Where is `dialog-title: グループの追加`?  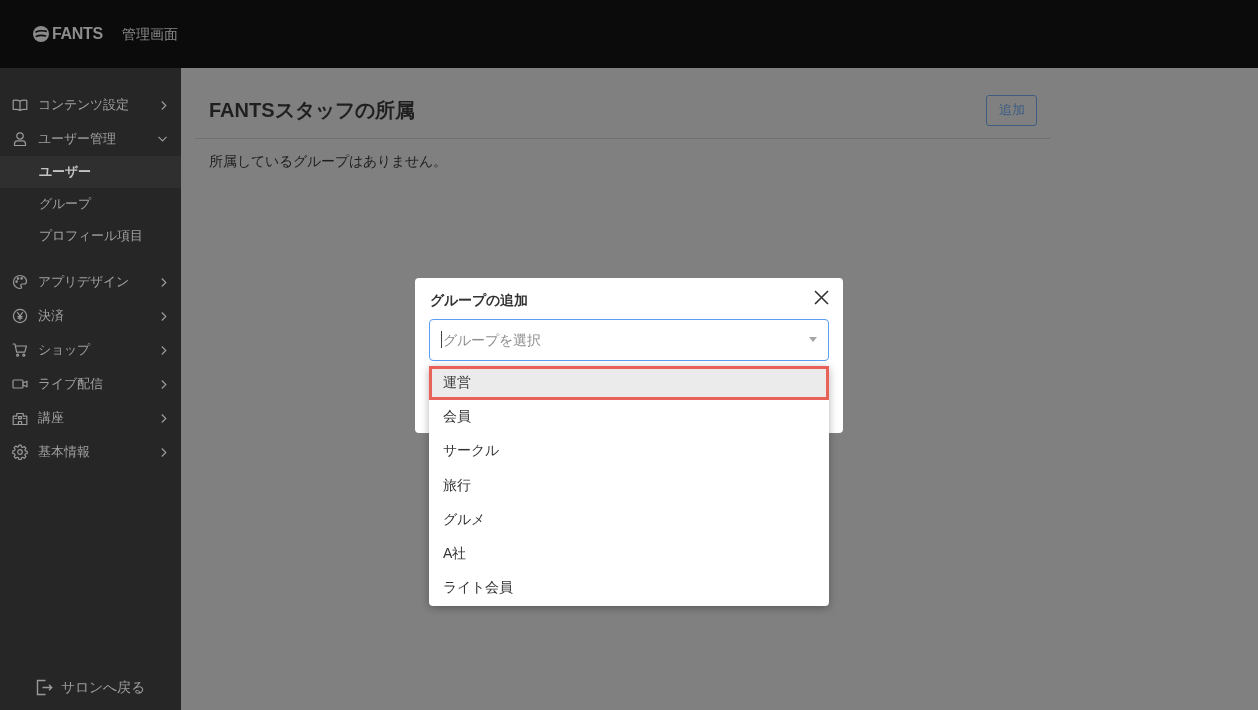 dialog-title: グループの追加 is located at coordinates (478, 300).